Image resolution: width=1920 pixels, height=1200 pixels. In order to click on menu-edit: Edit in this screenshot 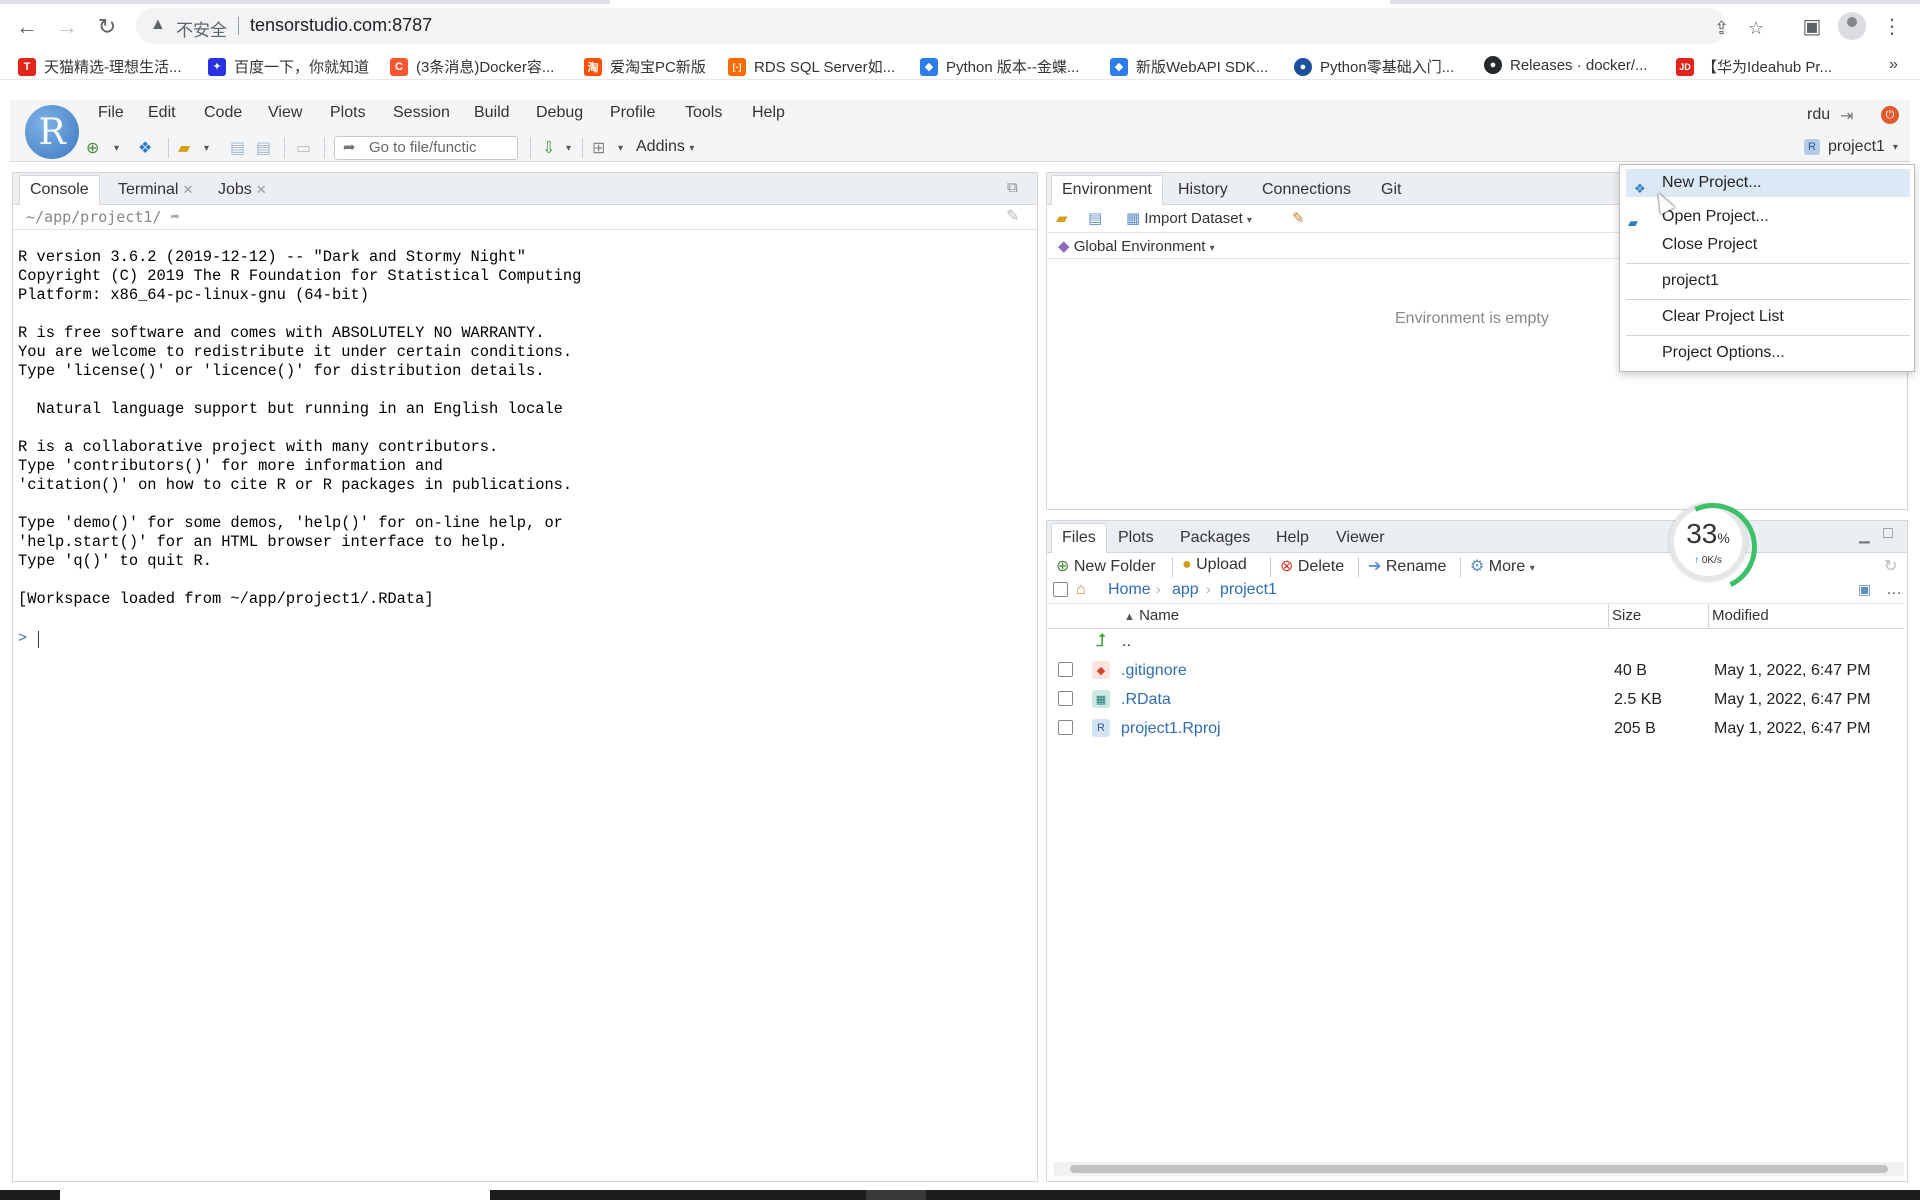, I will do `click(162, 113)`.